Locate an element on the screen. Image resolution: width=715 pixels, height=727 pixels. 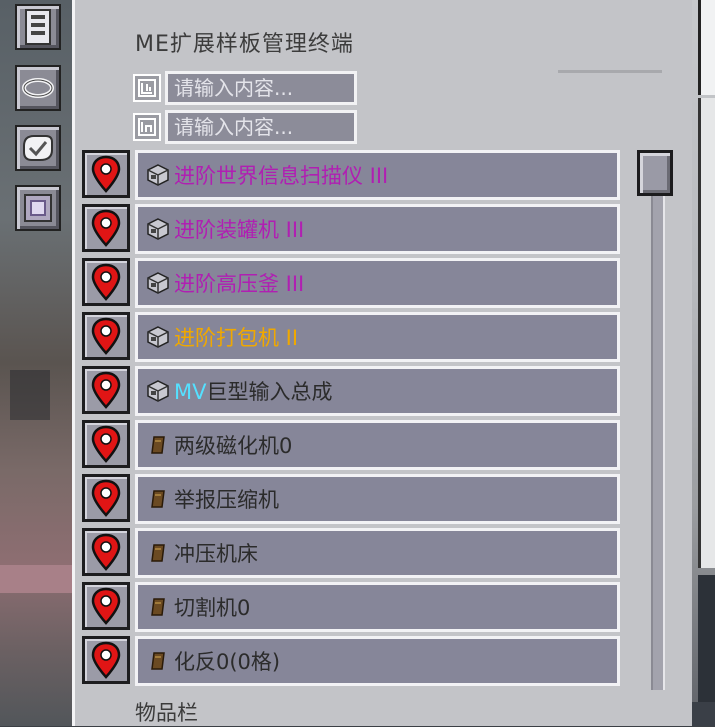
pattern-row: 进阶打包机 II is located at coordinates (352, 339).